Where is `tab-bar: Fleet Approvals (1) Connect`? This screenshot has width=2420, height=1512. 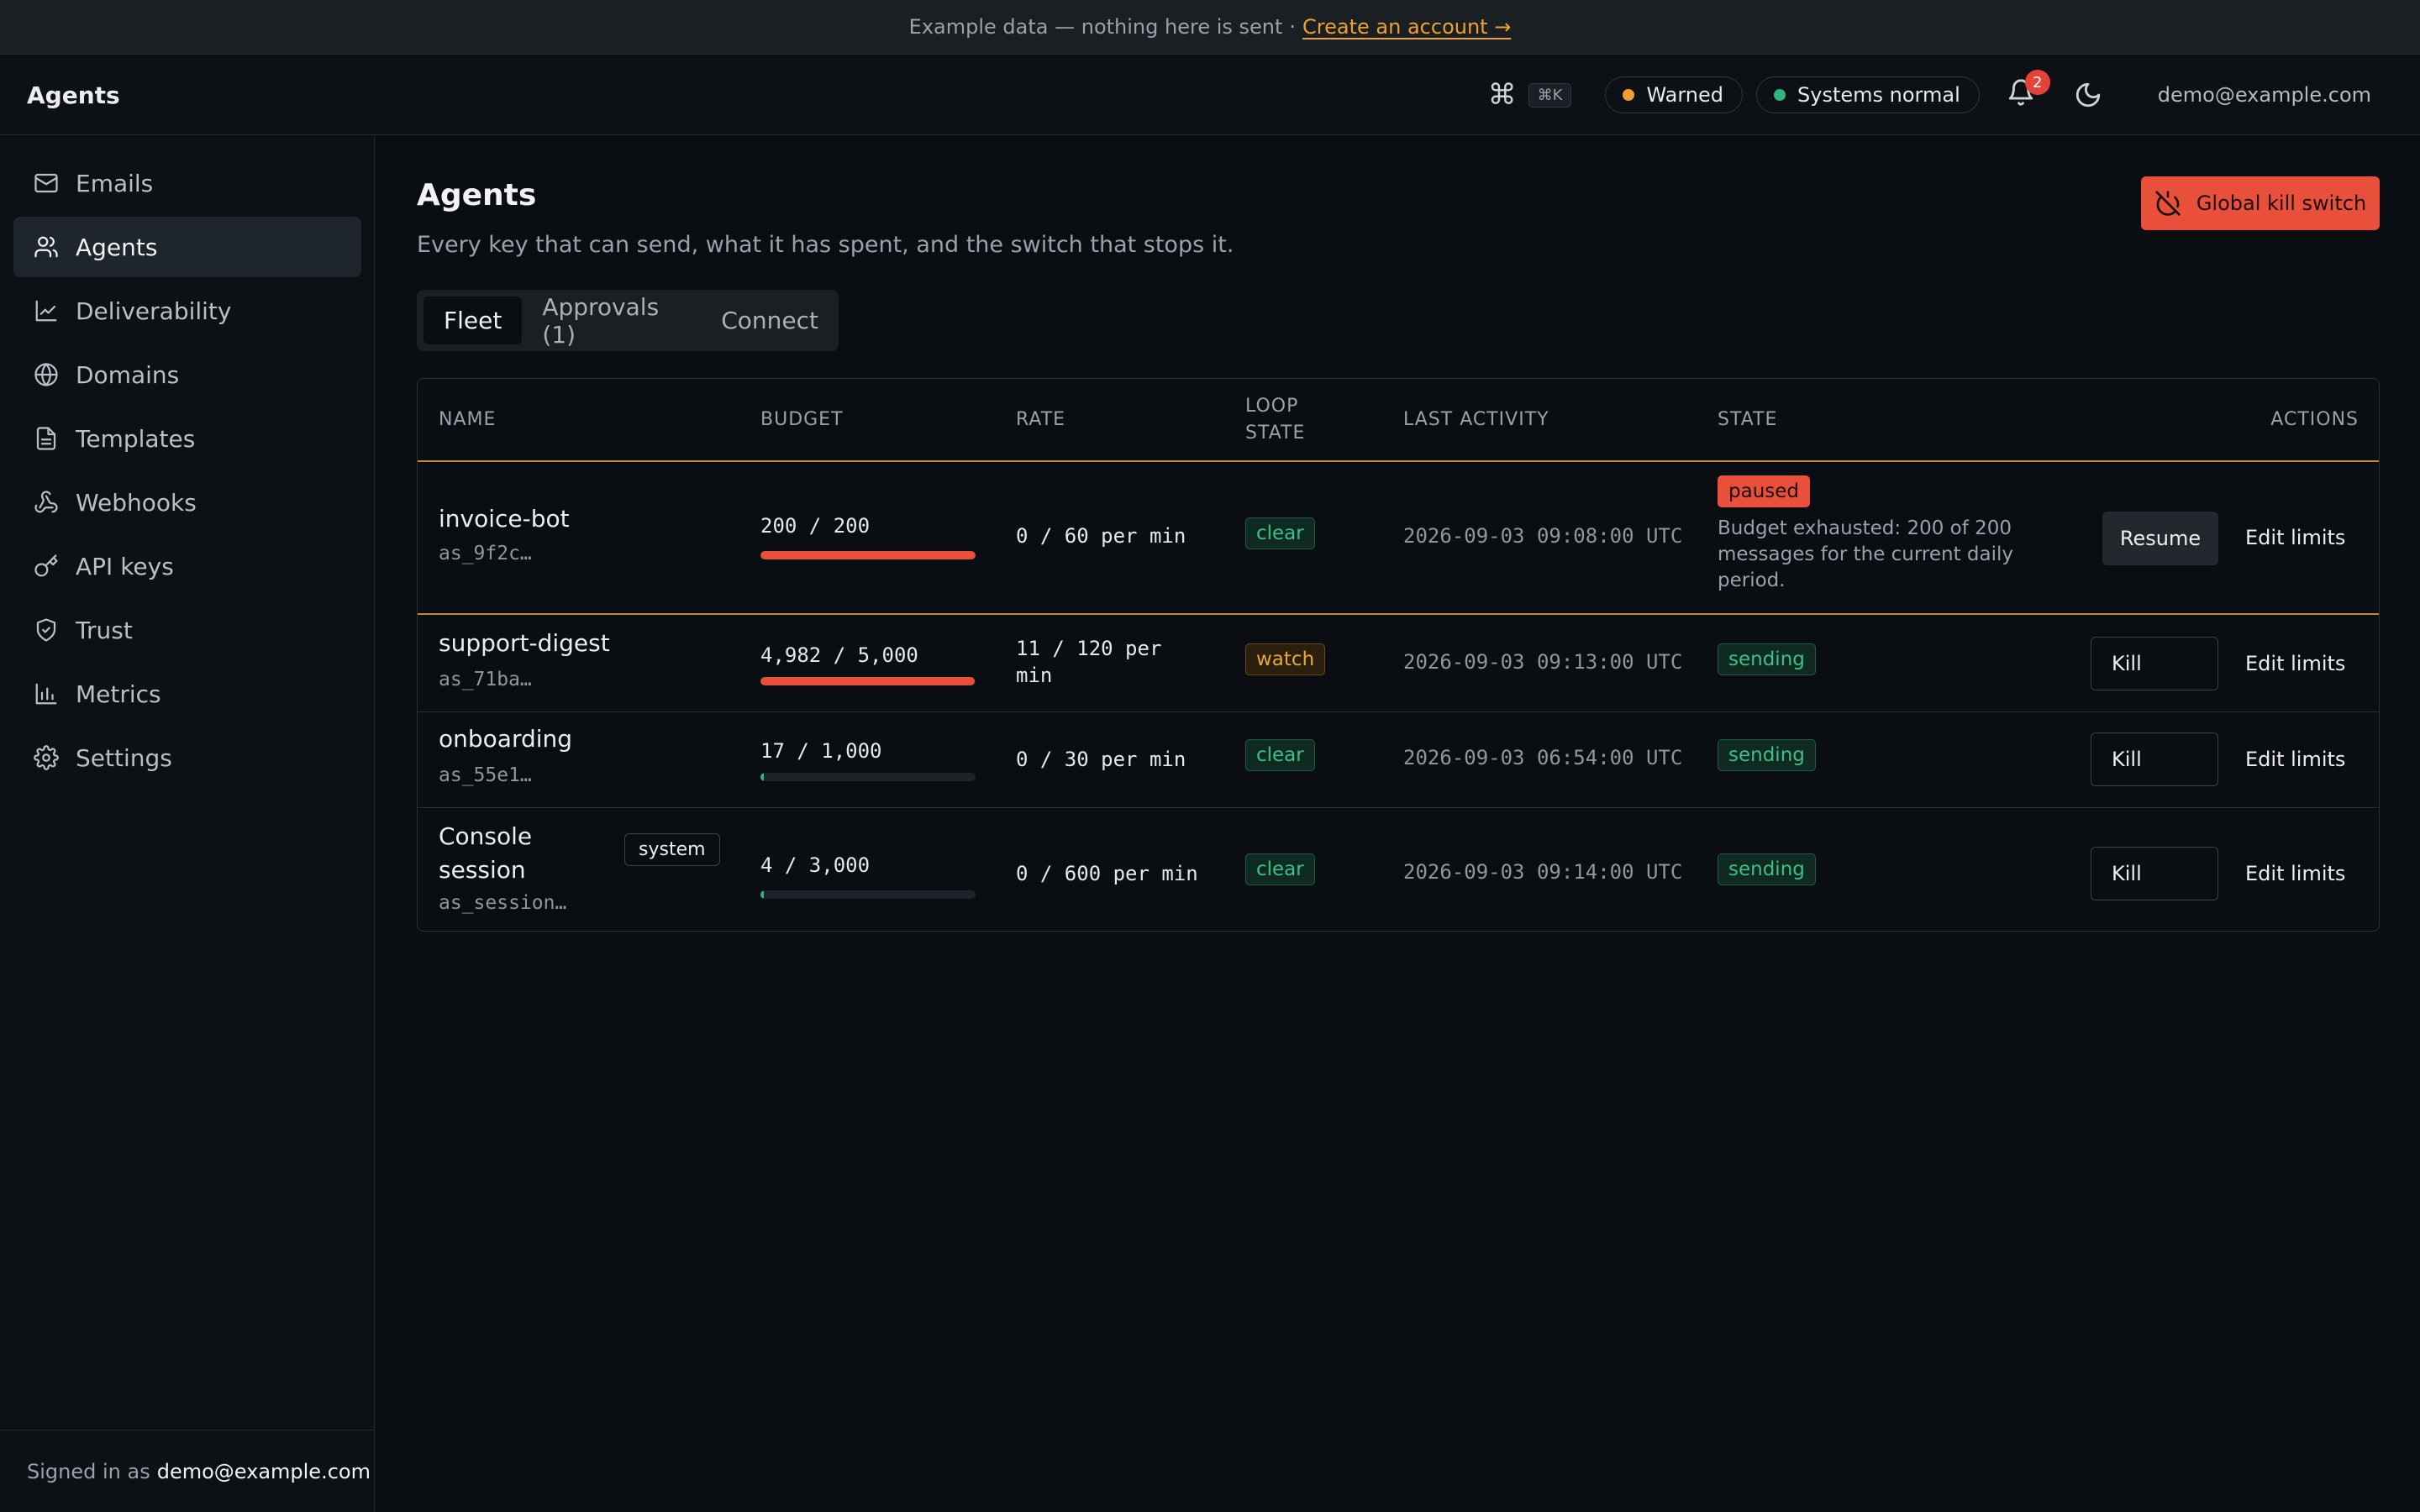 tab-bar: Fleet Approvals (1) Connect is located at coordinates (628, 320).